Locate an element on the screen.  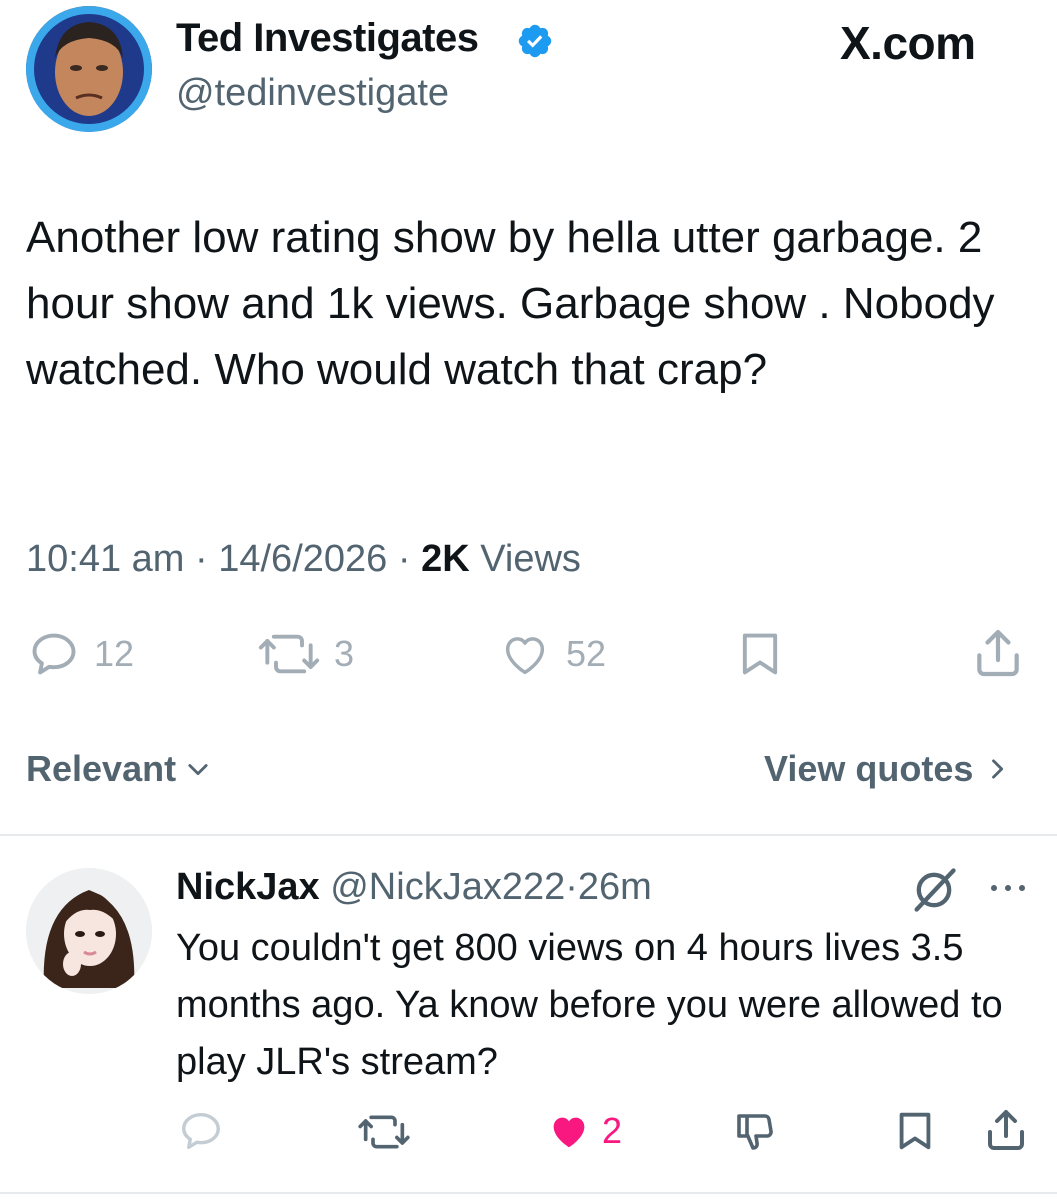
tweet-time: 10:41 am is located at coordinates (105, 559).